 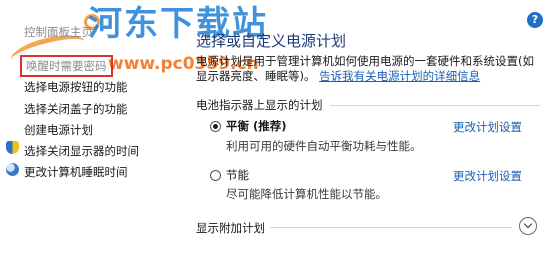 What do you see at coordinates (271, 41) in the screenshot?
I see `page-title: 选择或自定义电源计划` at bounding box center [271, 41].